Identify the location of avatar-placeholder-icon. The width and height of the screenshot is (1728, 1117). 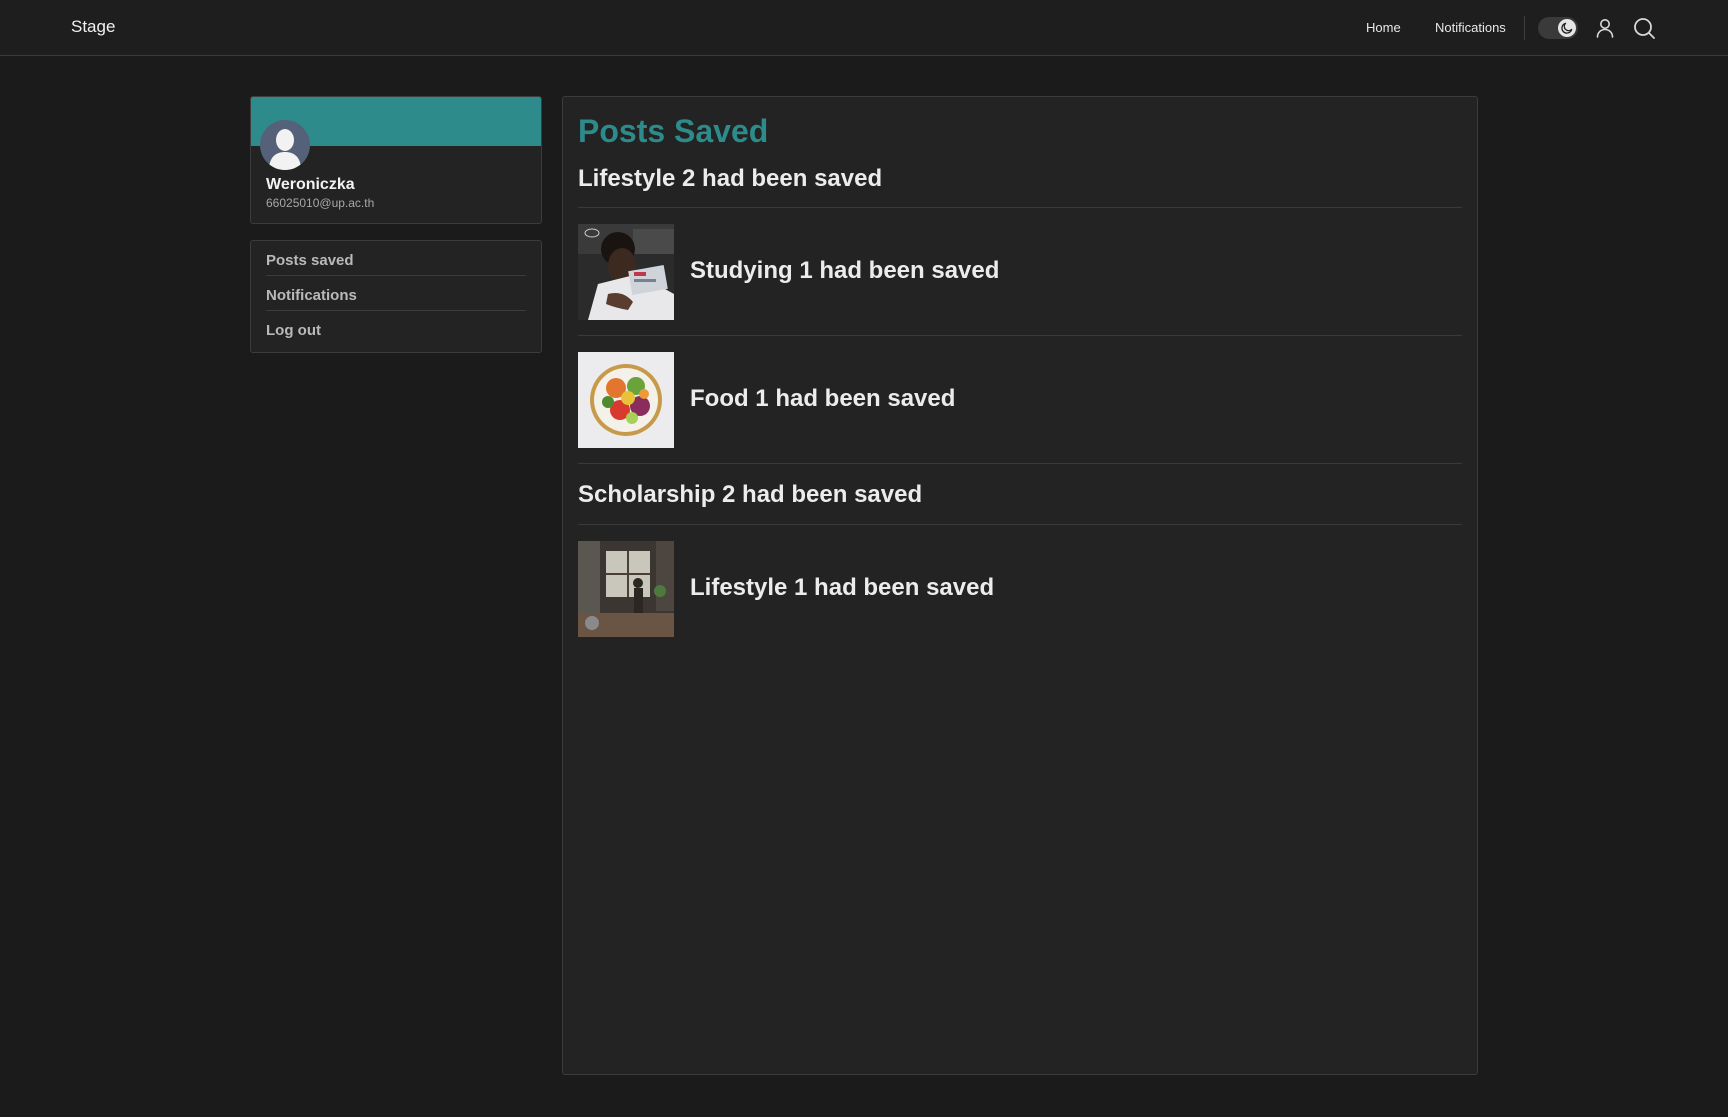
(285, 145).